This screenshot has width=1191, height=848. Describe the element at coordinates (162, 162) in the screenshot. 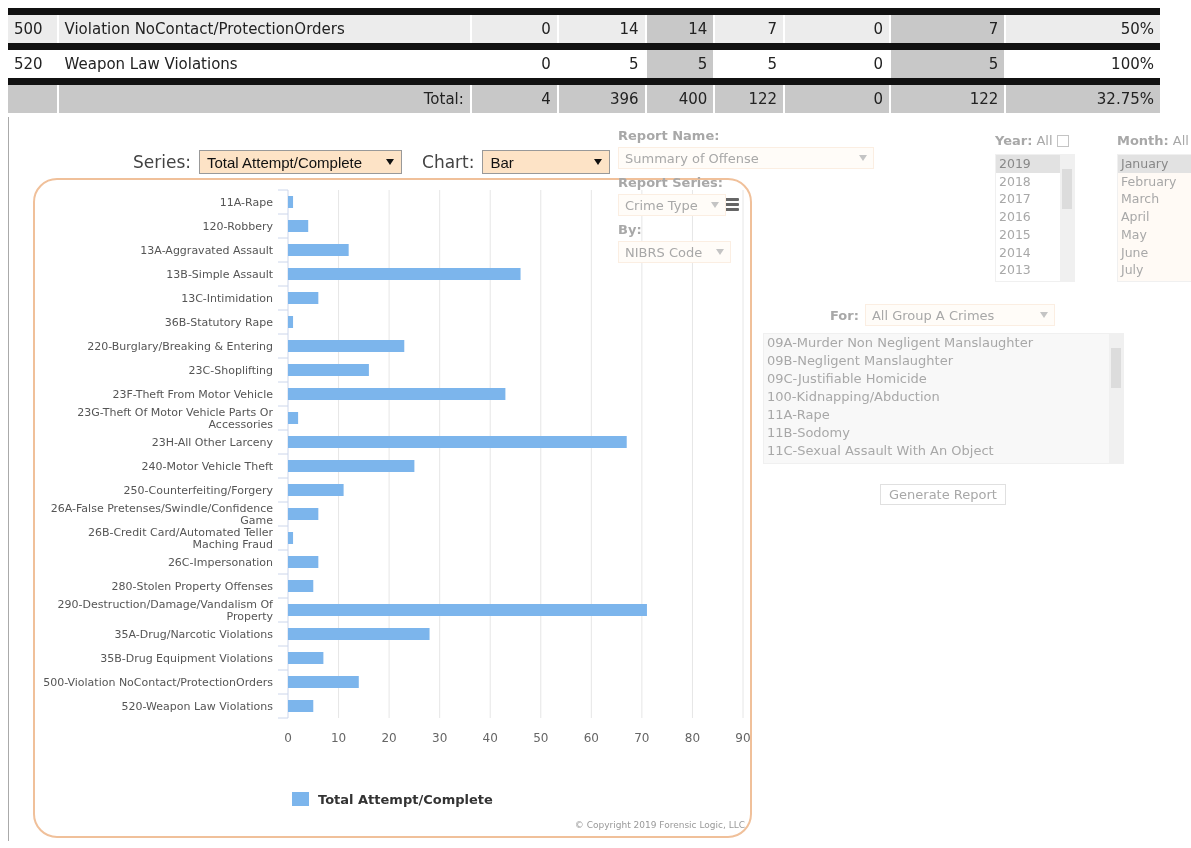

I see `dropdown-label: Series:` at that location.